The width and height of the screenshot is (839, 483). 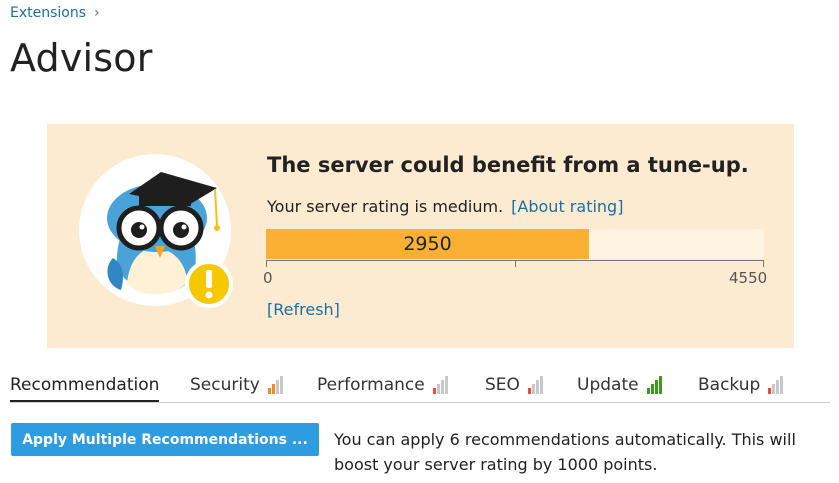 I want to click on rating-scale, so click(x=515, y=264).